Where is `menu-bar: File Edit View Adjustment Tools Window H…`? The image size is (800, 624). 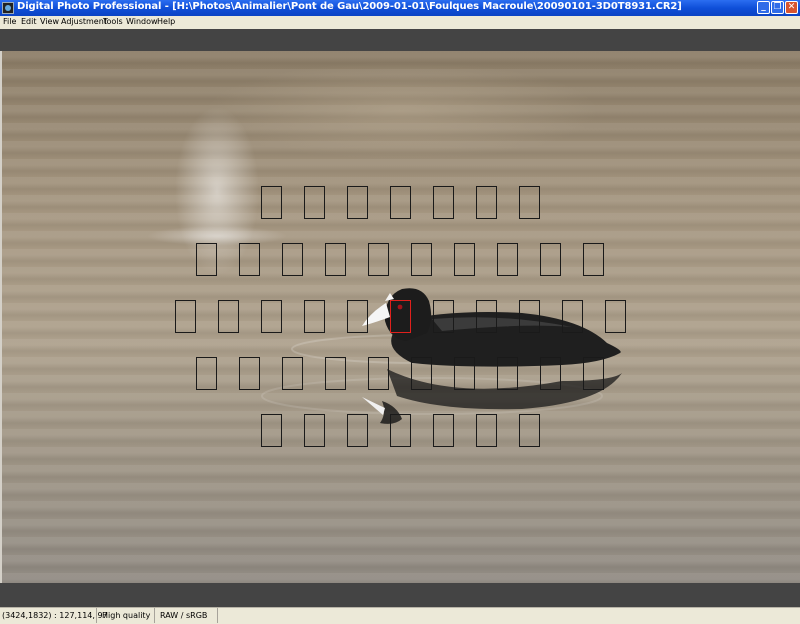
menu-bar: File Edit View Adjustment Tools Window H… is located at coordinates (400, 22).